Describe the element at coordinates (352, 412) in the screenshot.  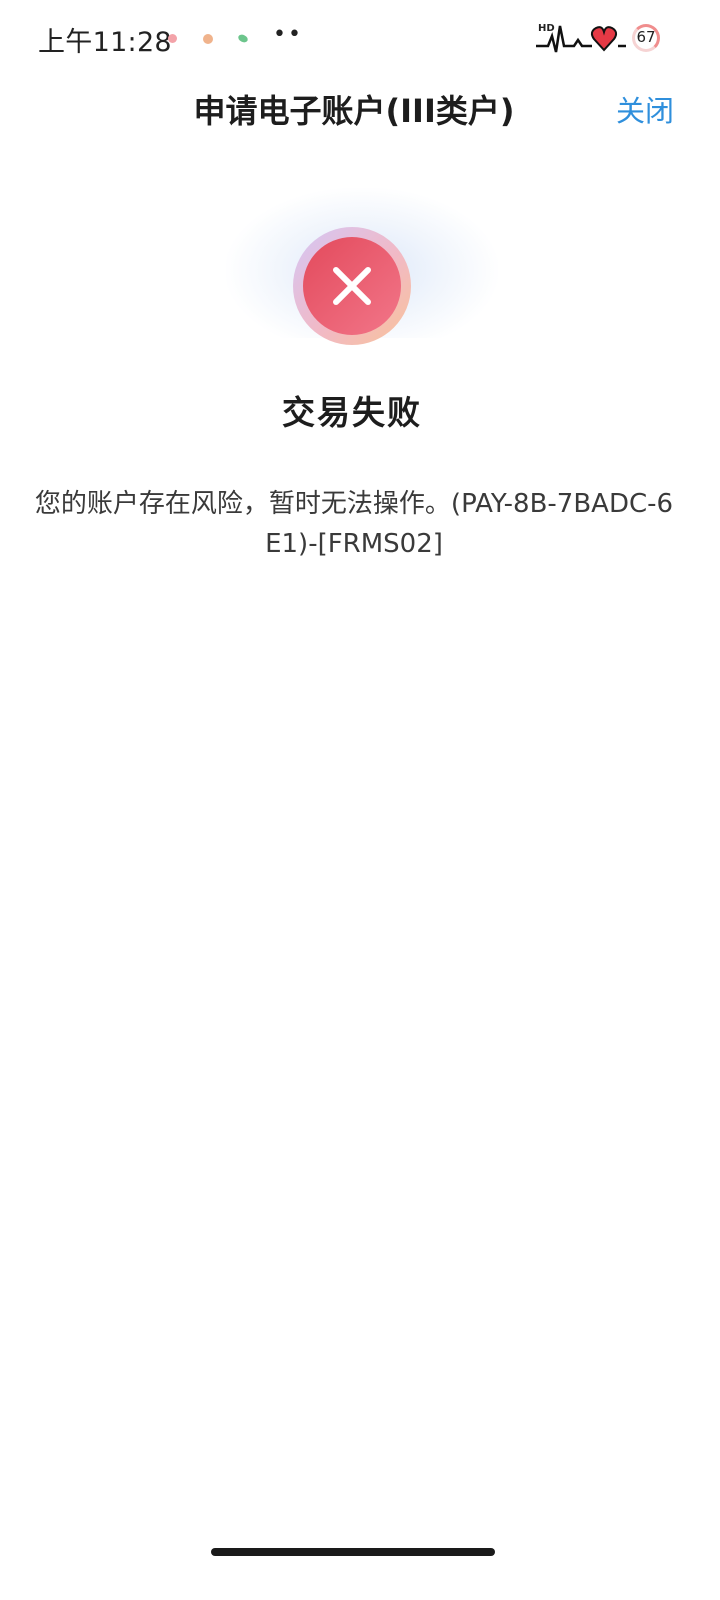
I see `result-title: 交易失败` at that location.